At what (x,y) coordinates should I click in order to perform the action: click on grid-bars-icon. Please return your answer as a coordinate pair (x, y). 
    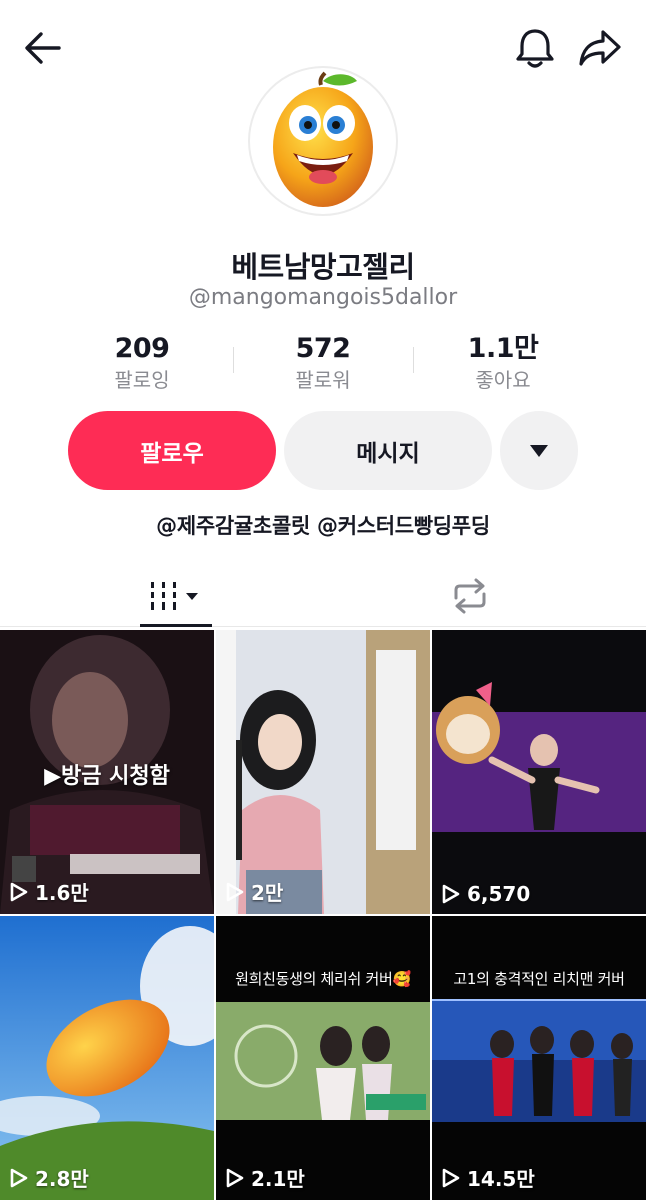
    Looking at the image, I should click on (174, 596).